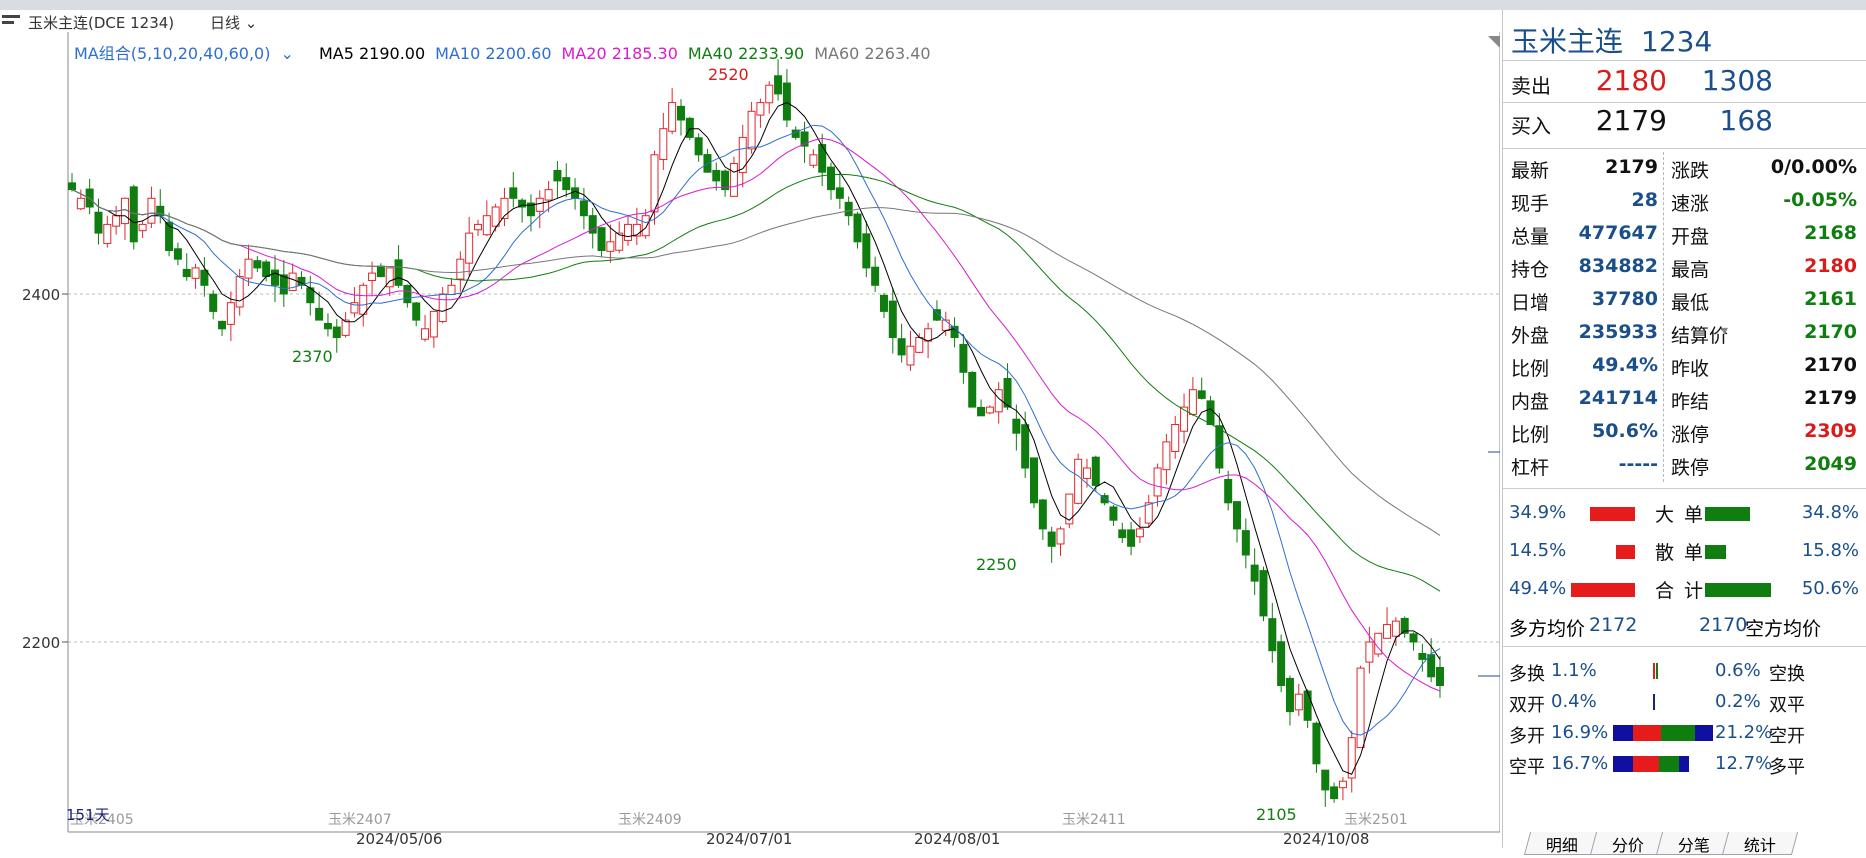  Describe the element at coordinates (1684, 81) in the screenshot. I see `ask-row: 卖出 2180 1308` at that location.